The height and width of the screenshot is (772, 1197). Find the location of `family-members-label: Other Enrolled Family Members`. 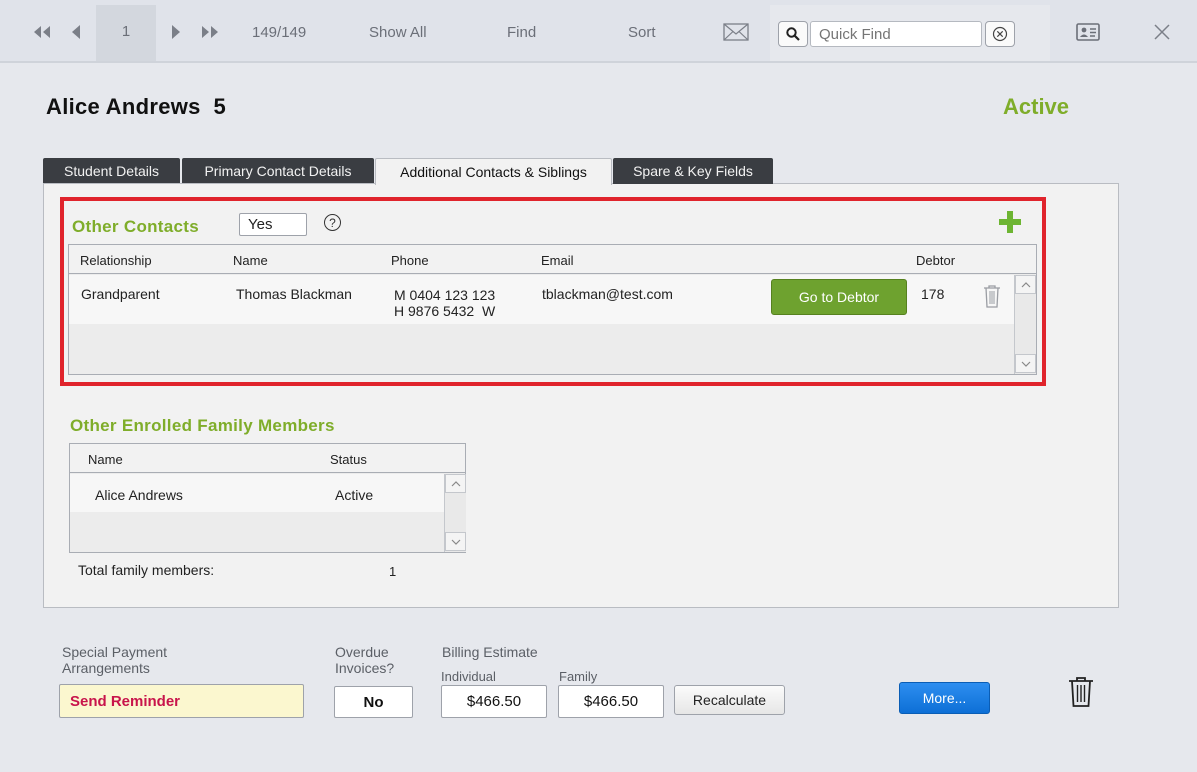

family-members-label: Other Enrolled Family Members is located at coordinates (202, 425).